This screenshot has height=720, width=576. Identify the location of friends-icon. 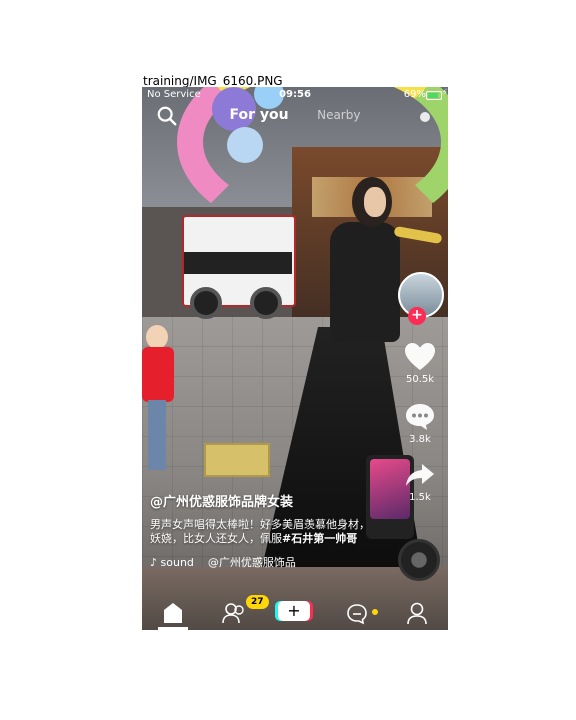
(234, 613).